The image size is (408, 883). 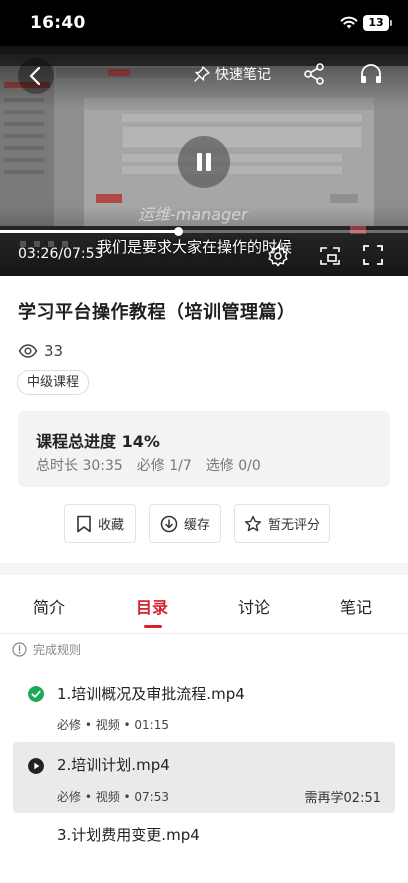 I want to click on play-circle-icon, so click(x=36, y=766).